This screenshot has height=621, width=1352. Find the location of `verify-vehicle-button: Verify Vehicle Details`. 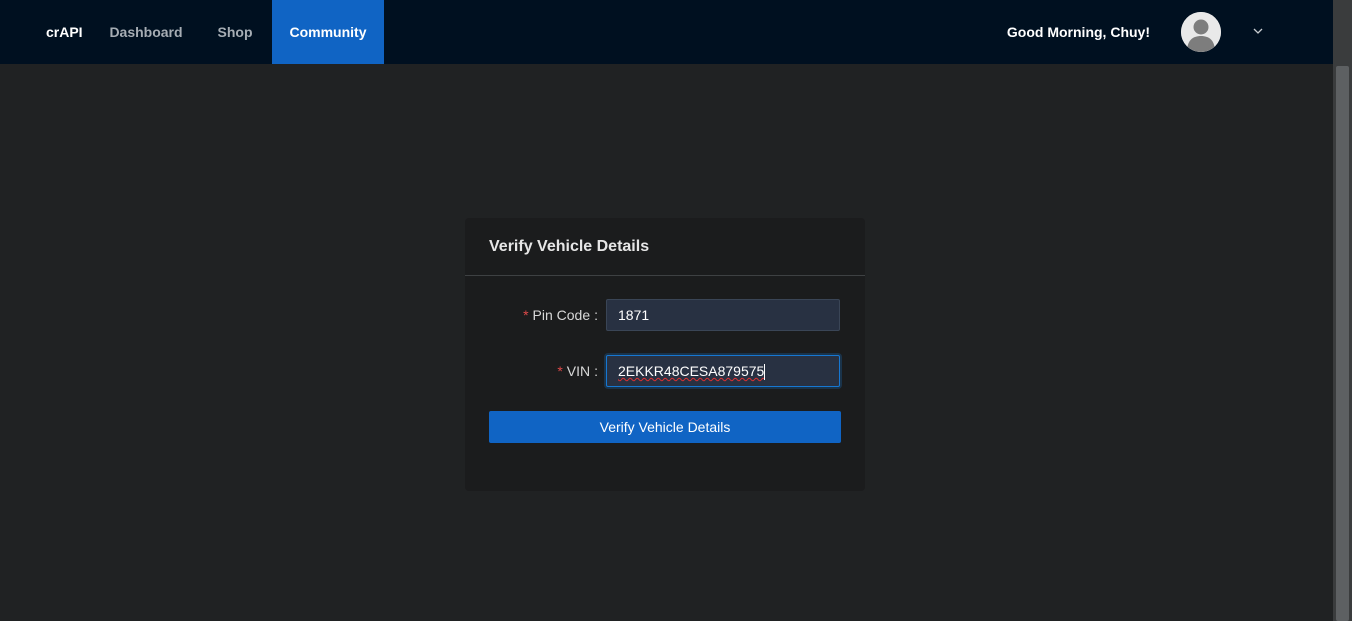

verify-vehicle-button: Verify Vehicle Details is located at coordinates (665, 427).